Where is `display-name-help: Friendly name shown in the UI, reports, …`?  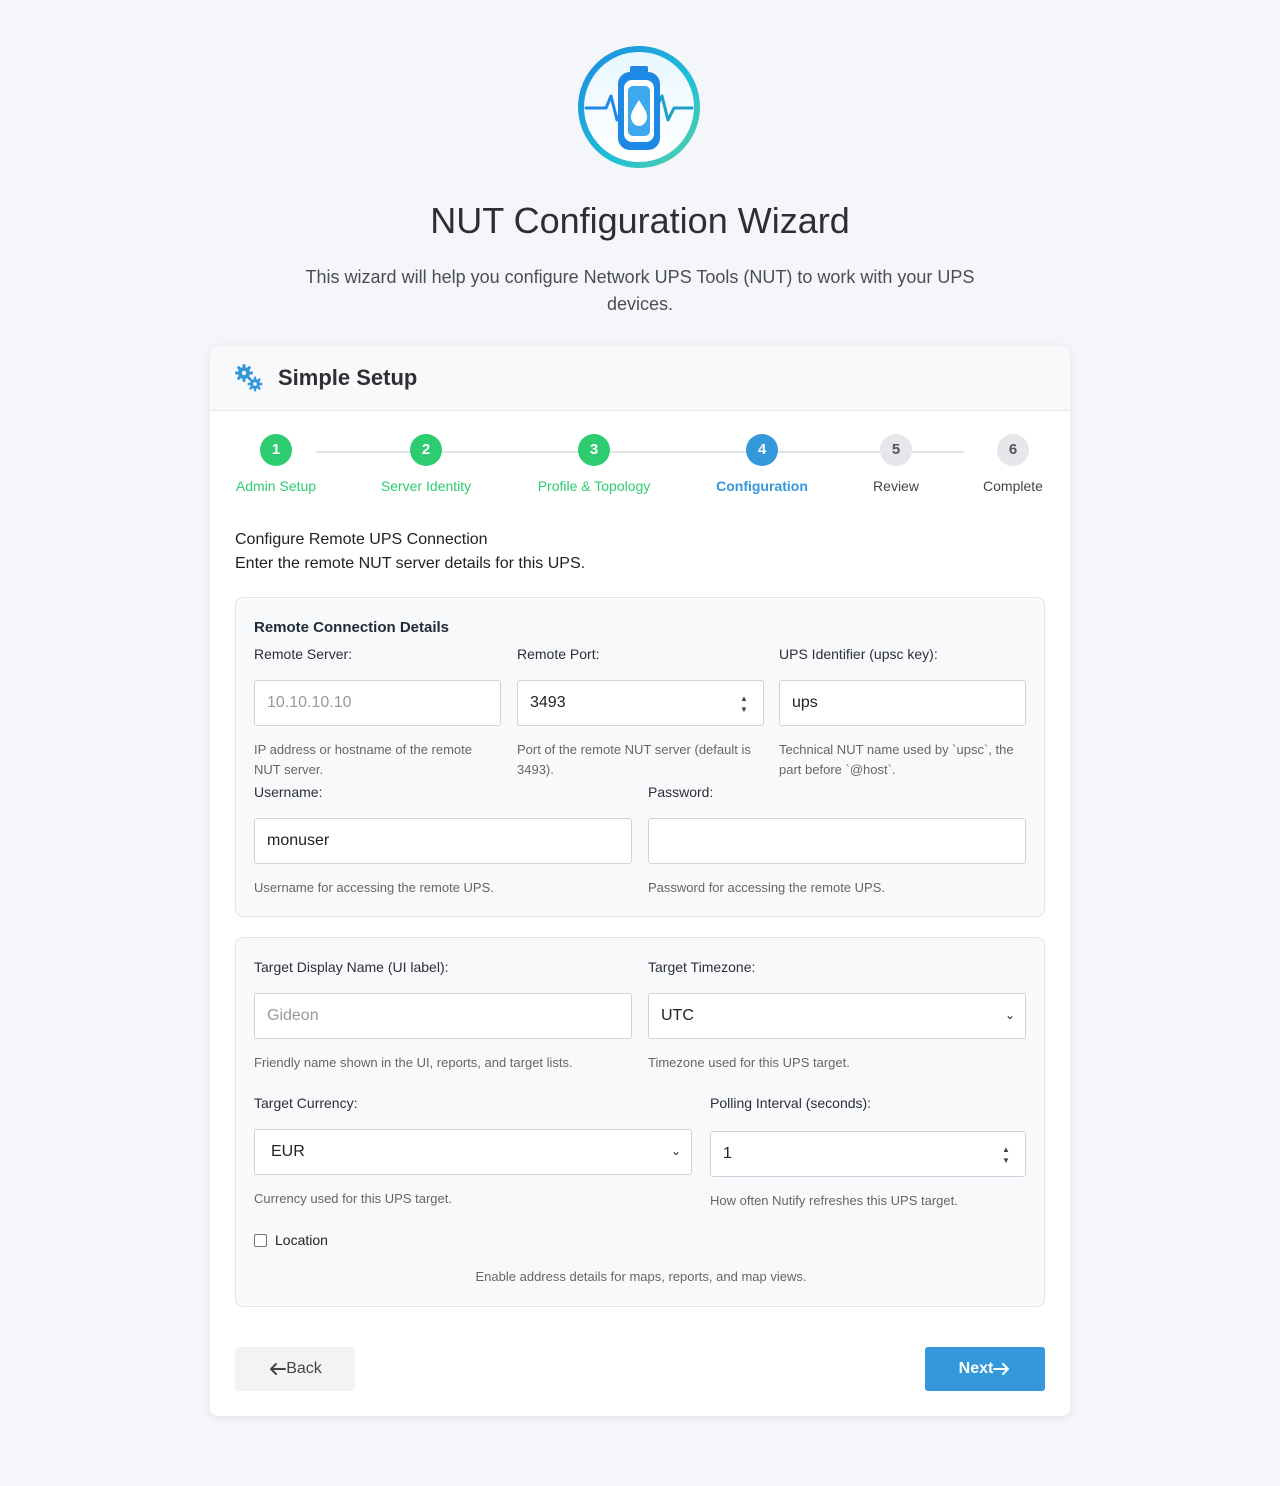 display-name-help: Friendly name shown in the UI, reports, … is located at coordinates (413, 1062).